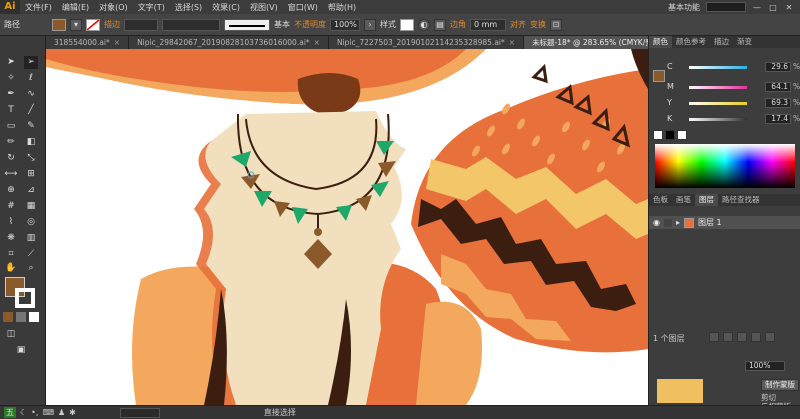  Describe the element at coordinates (11, 190) in the screenshot. I see `shape-builder-icon: ⊕` at that location.